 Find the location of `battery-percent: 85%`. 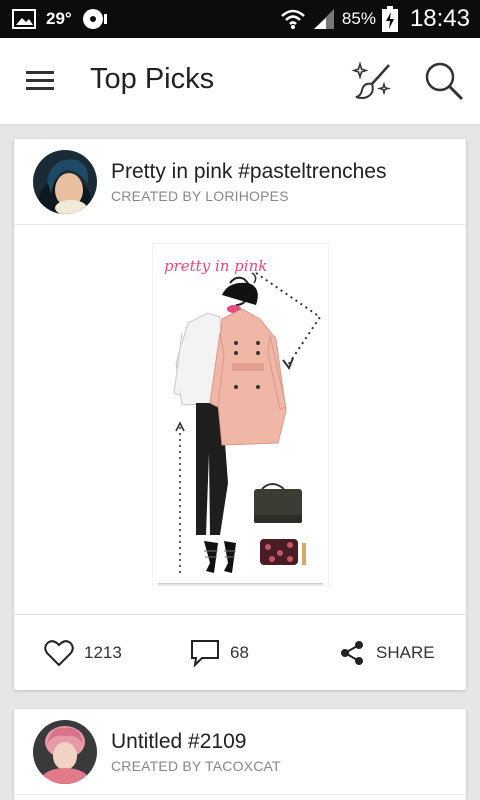

battery-percent: 85% is located at coordinates (358, 18).